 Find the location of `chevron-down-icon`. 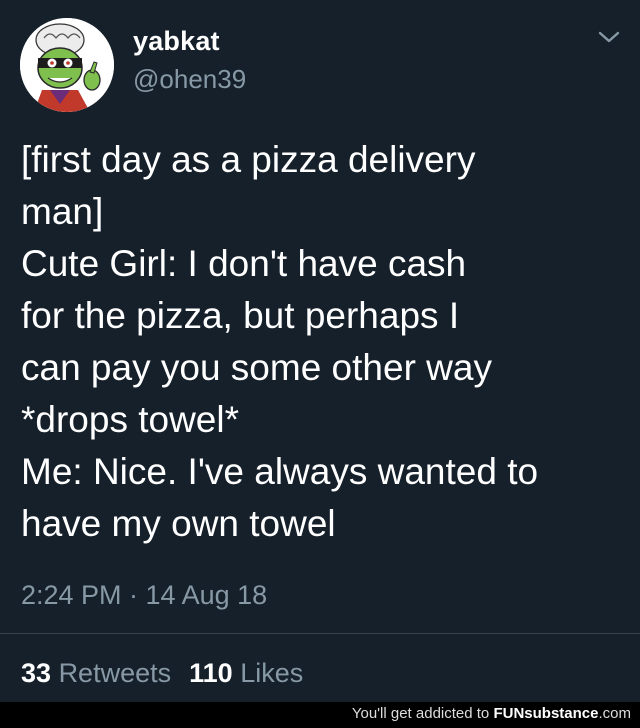

chevron-down-icon is located at coordinates (609, 37).